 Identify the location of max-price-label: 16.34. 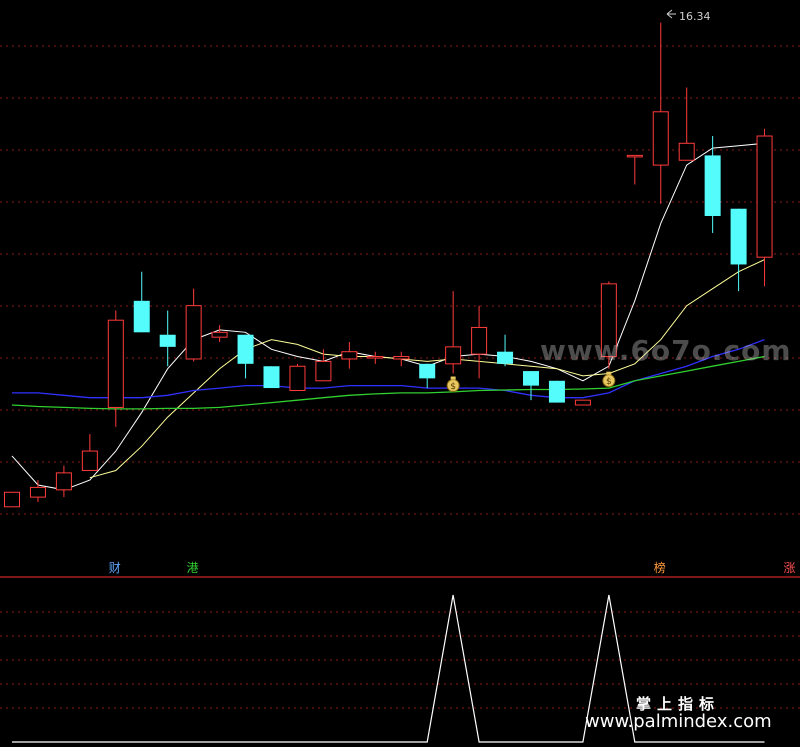
(695, 16).